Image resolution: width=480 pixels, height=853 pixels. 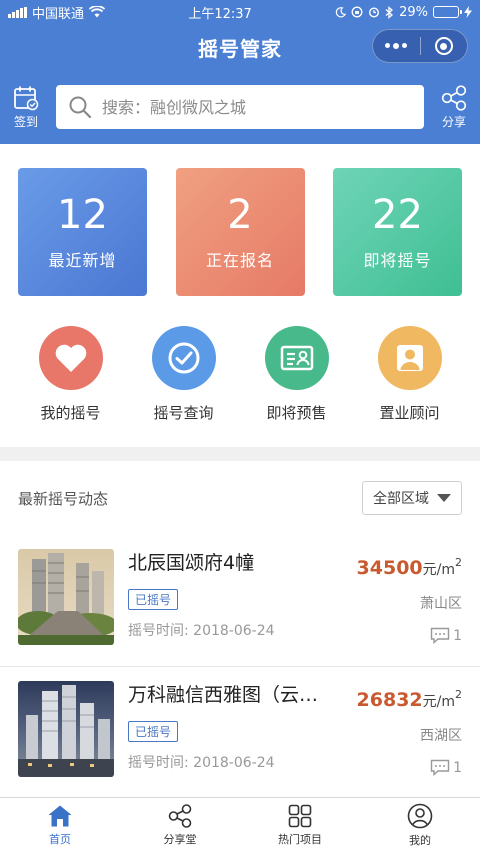 I want to click on quick-link-consultant: 置业顾问, so click(x=410, y=374).